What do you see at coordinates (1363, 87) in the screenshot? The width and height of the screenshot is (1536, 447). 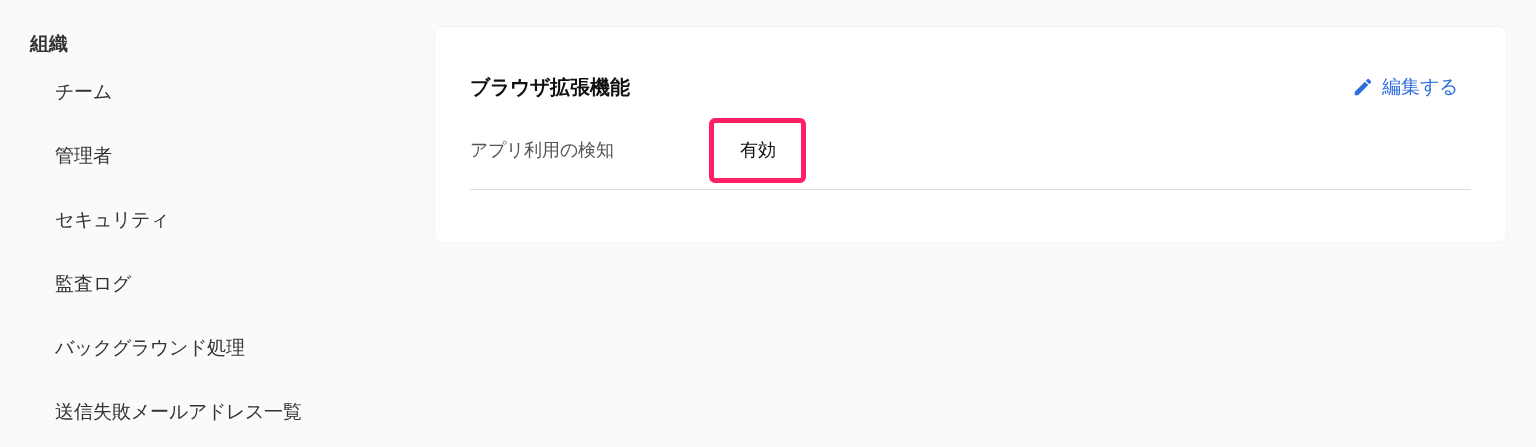 I see `pencil-icon` at bounding box center [1363, 87].